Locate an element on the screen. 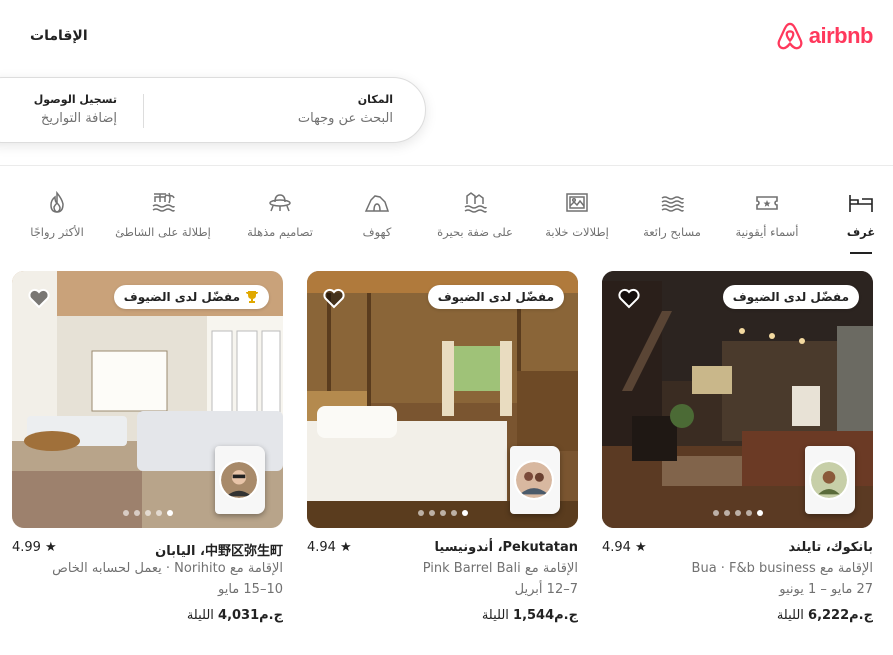  search-divider is located at coordinates (143, 111).